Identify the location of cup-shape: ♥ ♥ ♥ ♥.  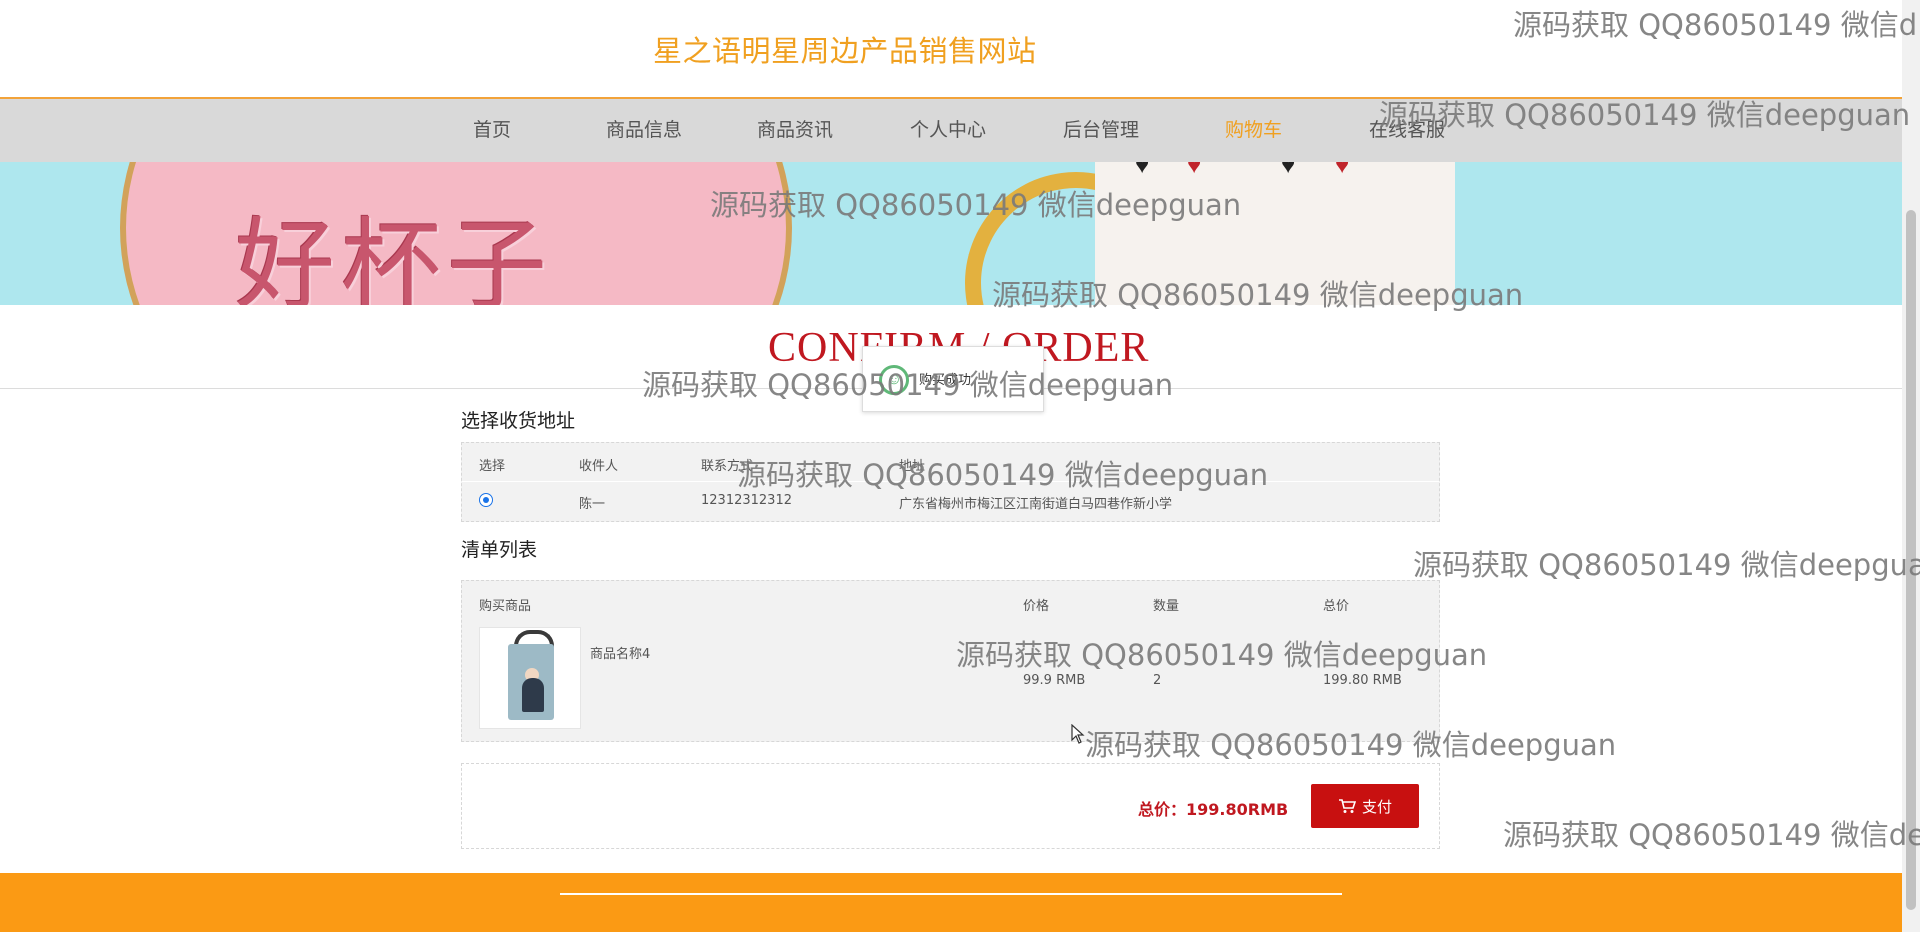
(1275, 233).